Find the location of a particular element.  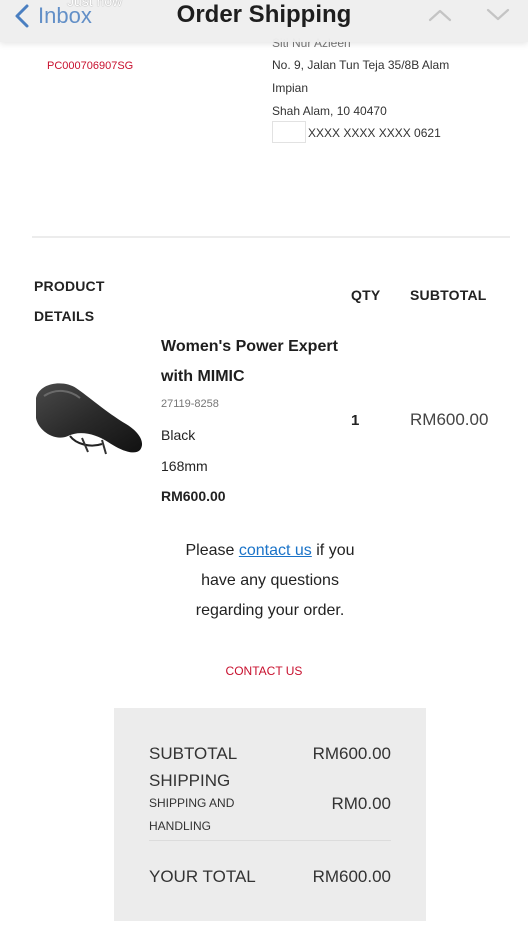

bike-saddle-image is located at coordinates (89, 418).